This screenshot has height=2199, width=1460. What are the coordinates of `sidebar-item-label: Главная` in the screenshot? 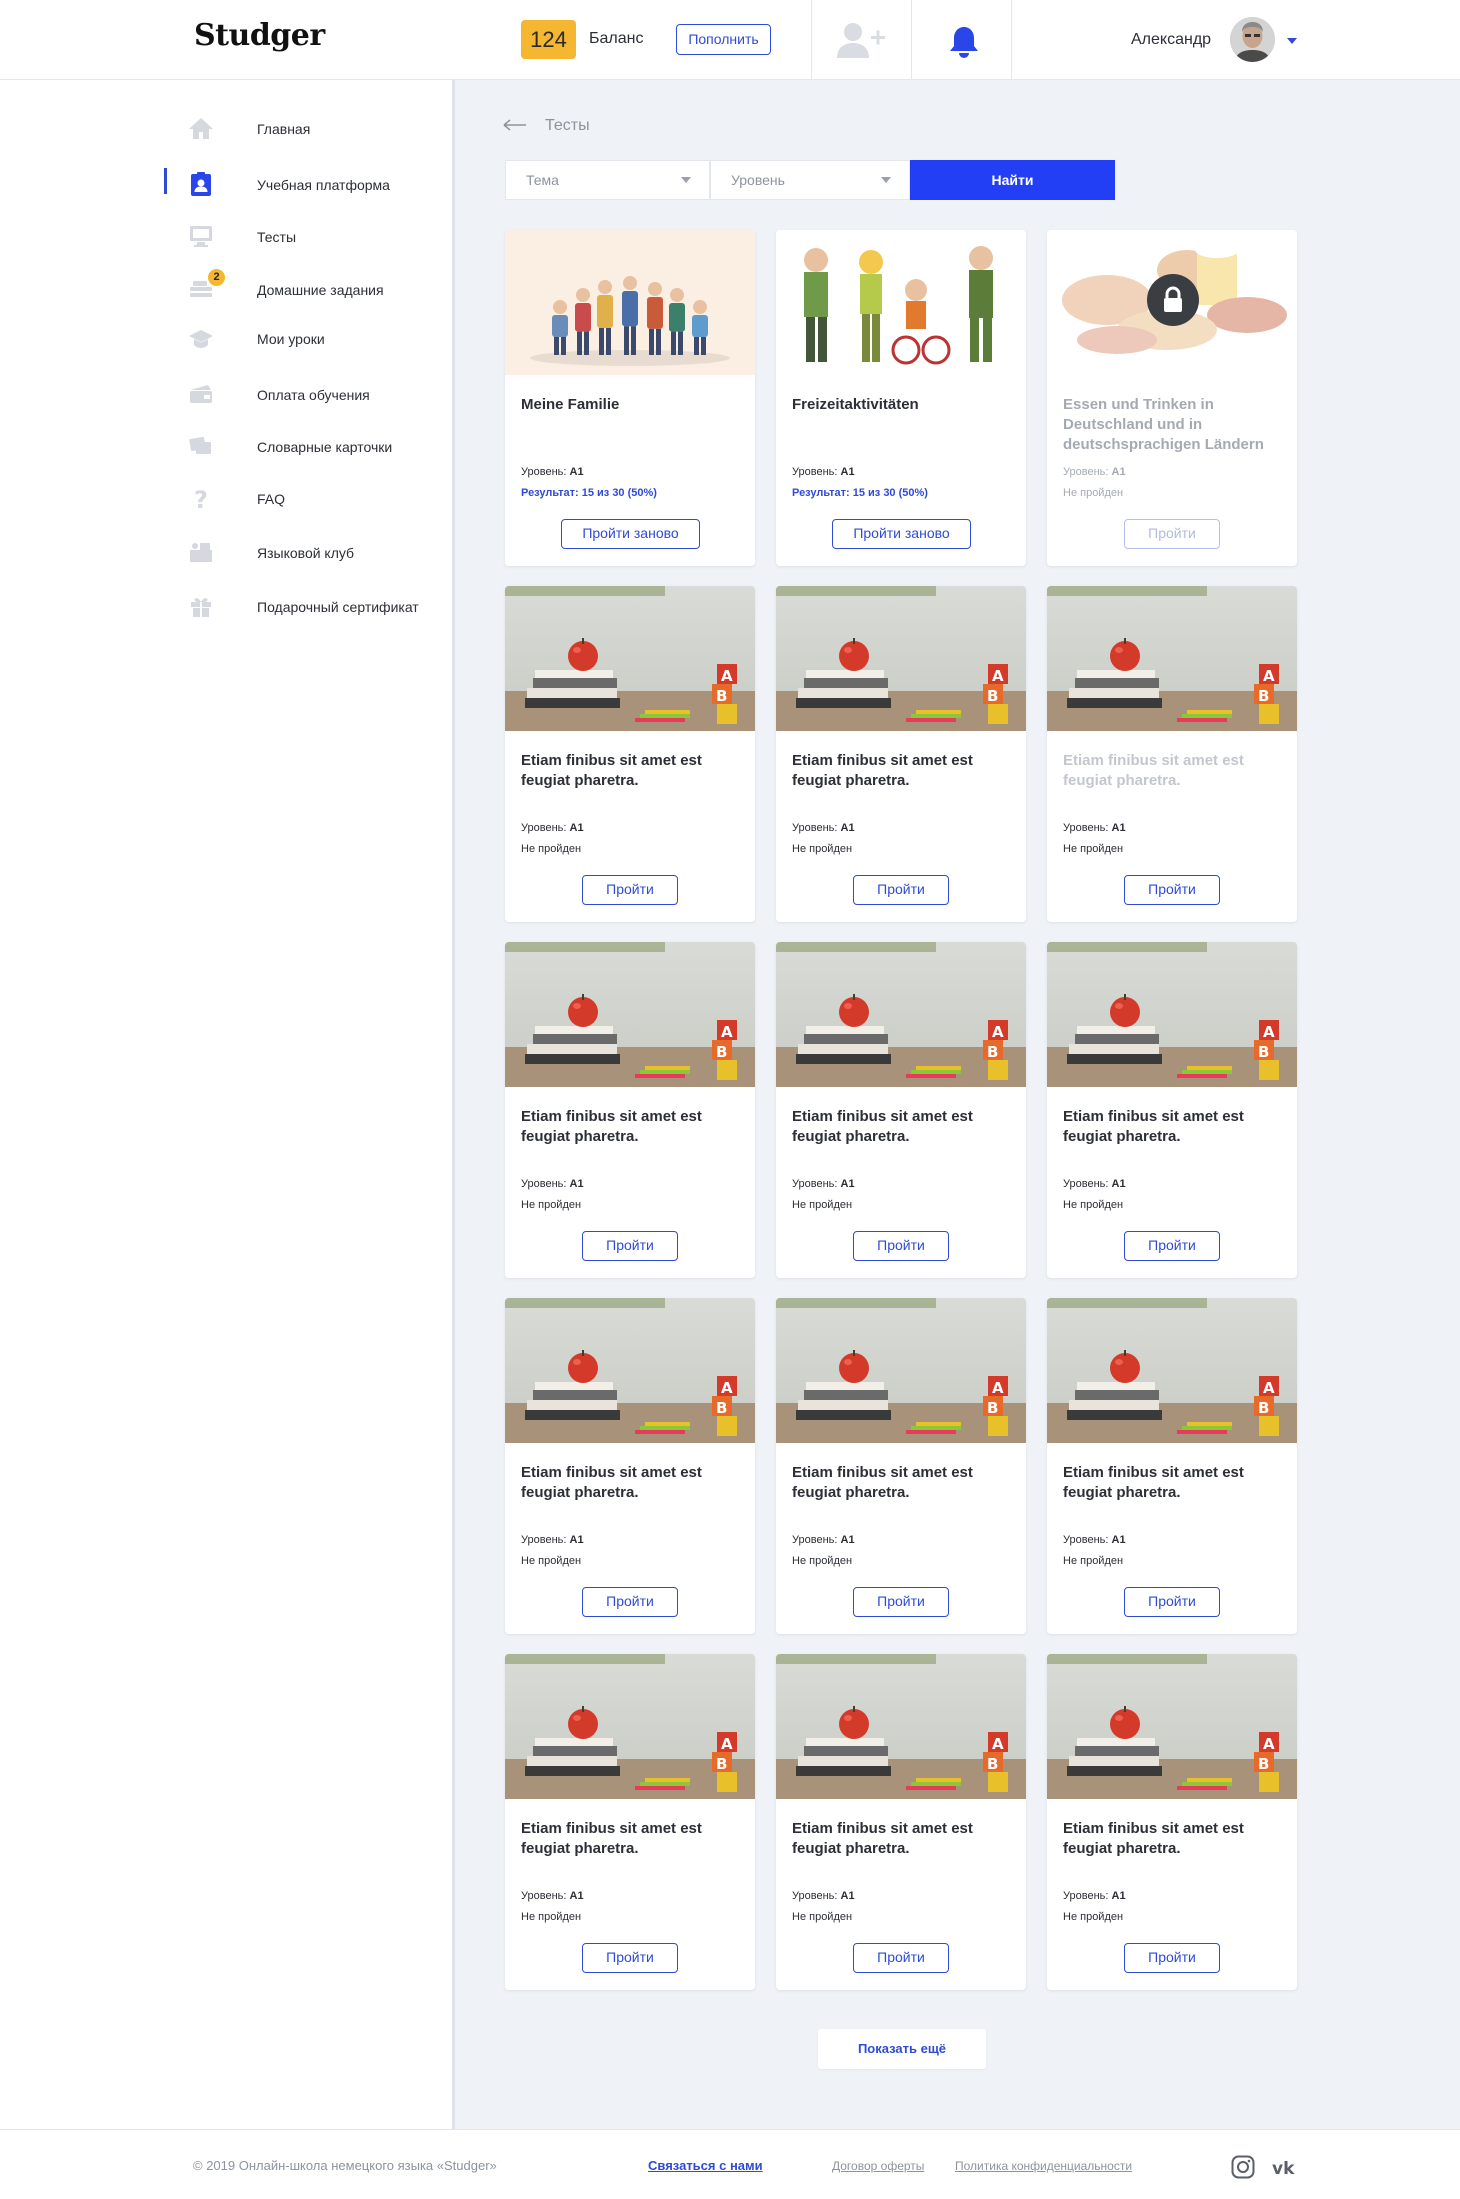 It's located at (284, 129).